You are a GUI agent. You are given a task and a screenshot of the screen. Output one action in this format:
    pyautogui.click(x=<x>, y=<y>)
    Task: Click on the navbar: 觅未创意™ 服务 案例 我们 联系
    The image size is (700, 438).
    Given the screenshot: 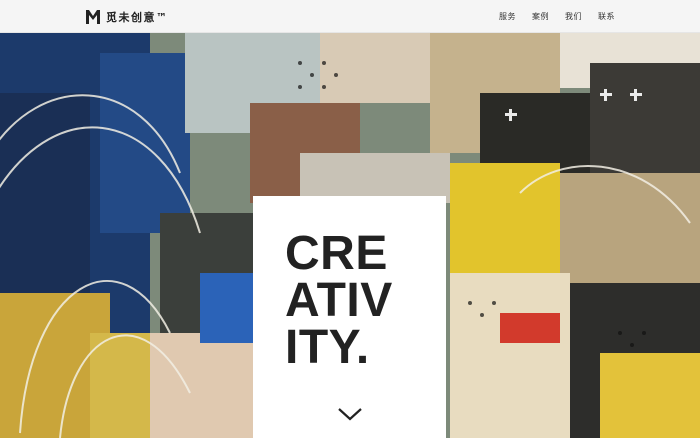 What is the action you would take?
    pyautogui.click(x=350, y=16)
    